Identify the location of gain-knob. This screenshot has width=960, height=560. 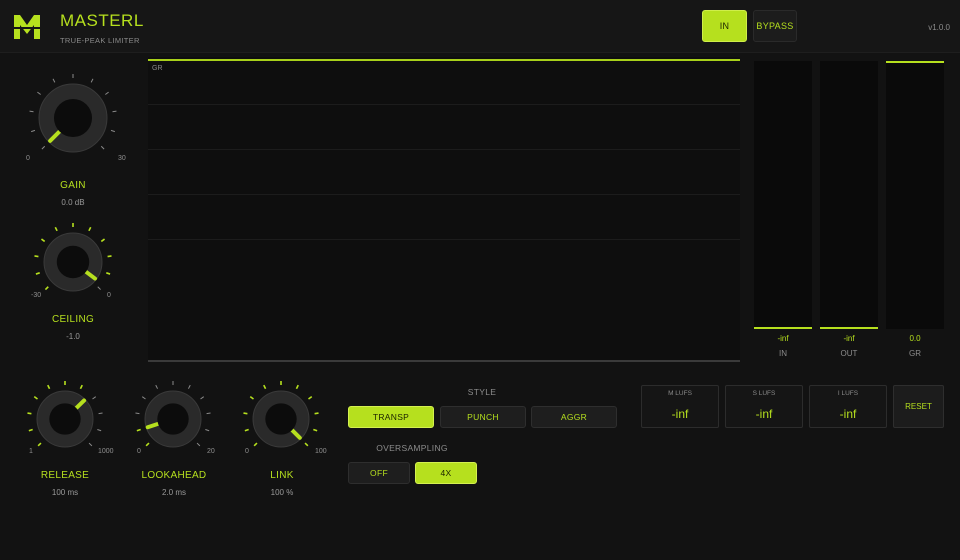
(75, 115).